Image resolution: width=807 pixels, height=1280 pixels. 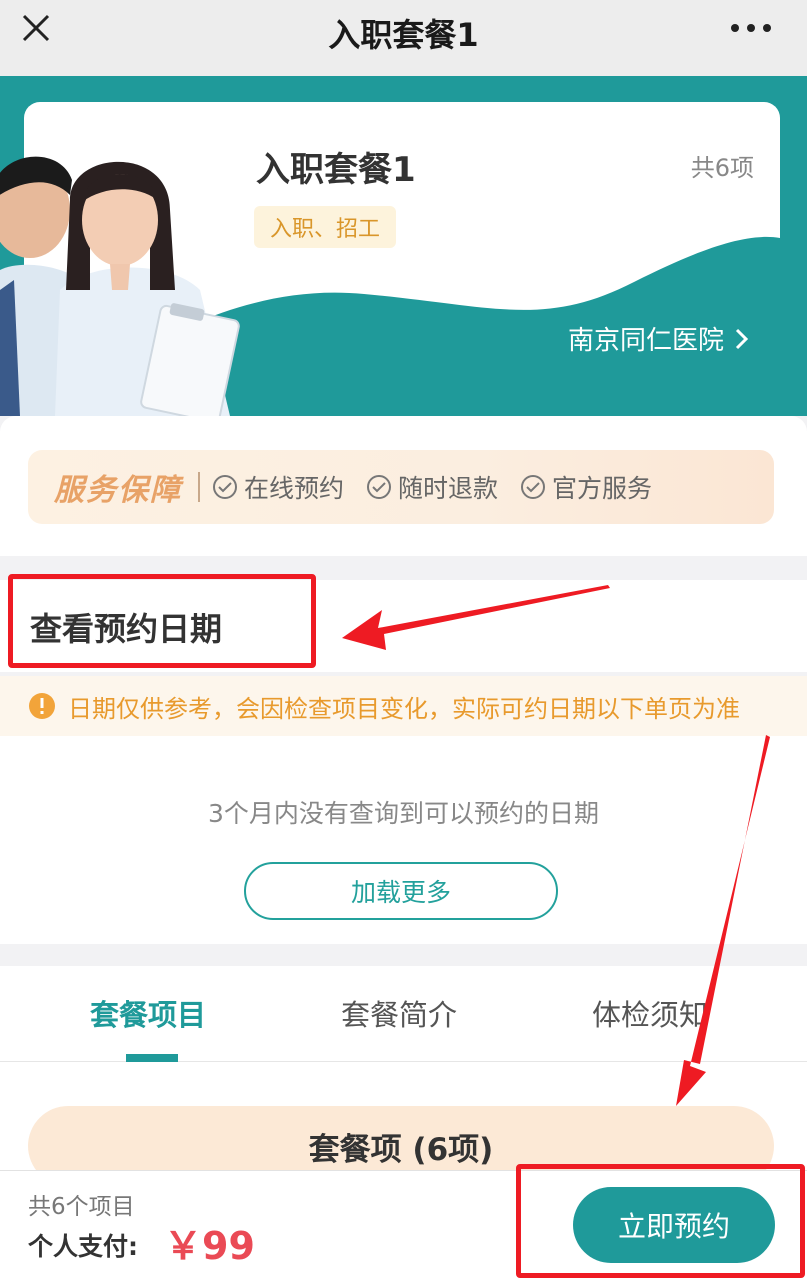 I want to click on service-guarantee-banner: 服务保障 在线预约 随时退款 官方服务, so click(x=401, y=487).